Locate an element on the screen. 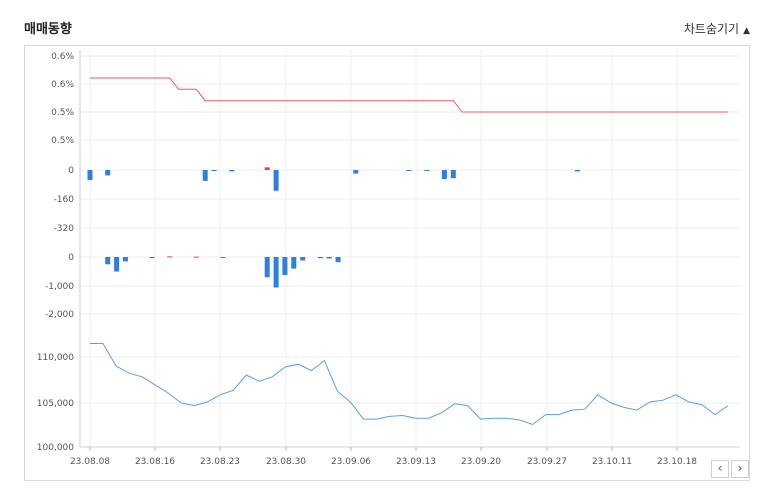 The width and height of the screenshot is (760, 490). price-series-line is located at coordinates (409, 384).